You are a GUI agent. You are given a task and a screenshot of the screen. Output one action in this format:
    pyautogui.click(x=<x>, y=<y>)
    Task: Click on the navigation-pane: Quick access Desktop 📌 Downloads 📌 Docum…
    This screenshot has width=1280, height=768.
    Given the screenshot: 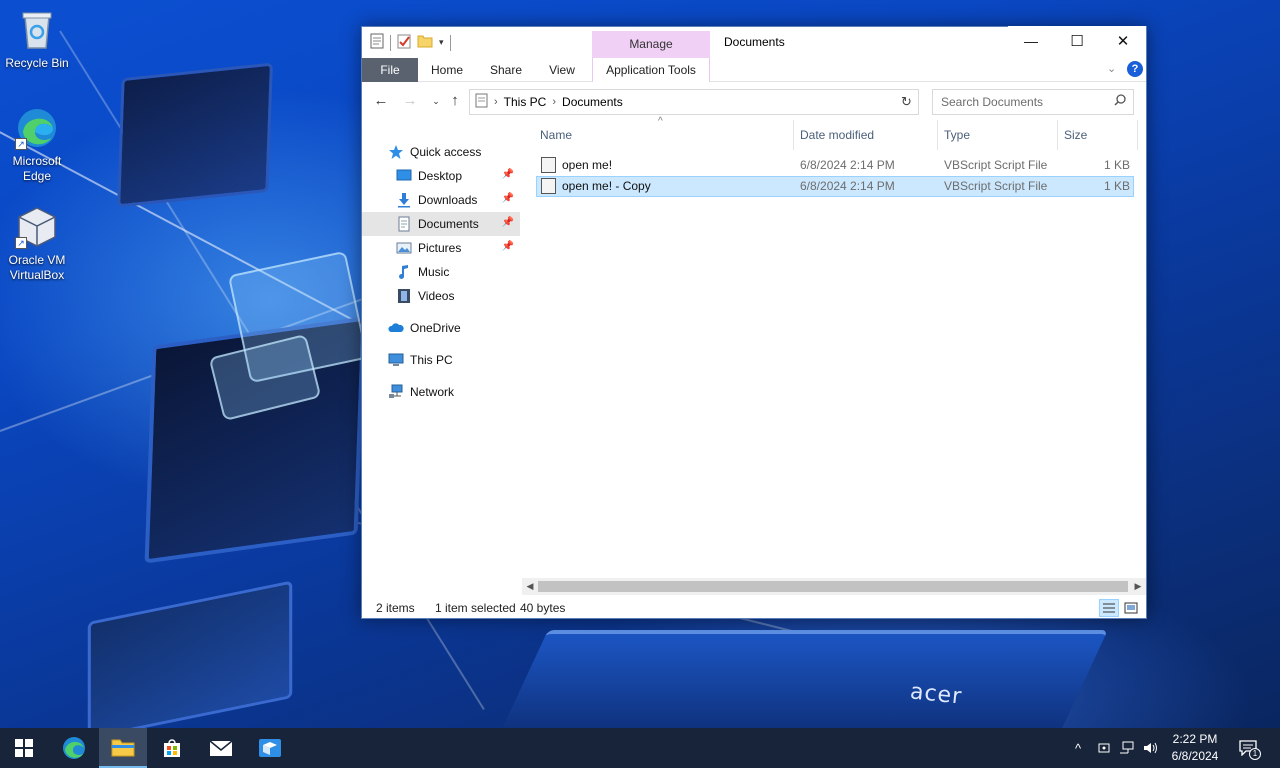 What is the action you would take?
    pyautogui.click(x=441, y=353)
    